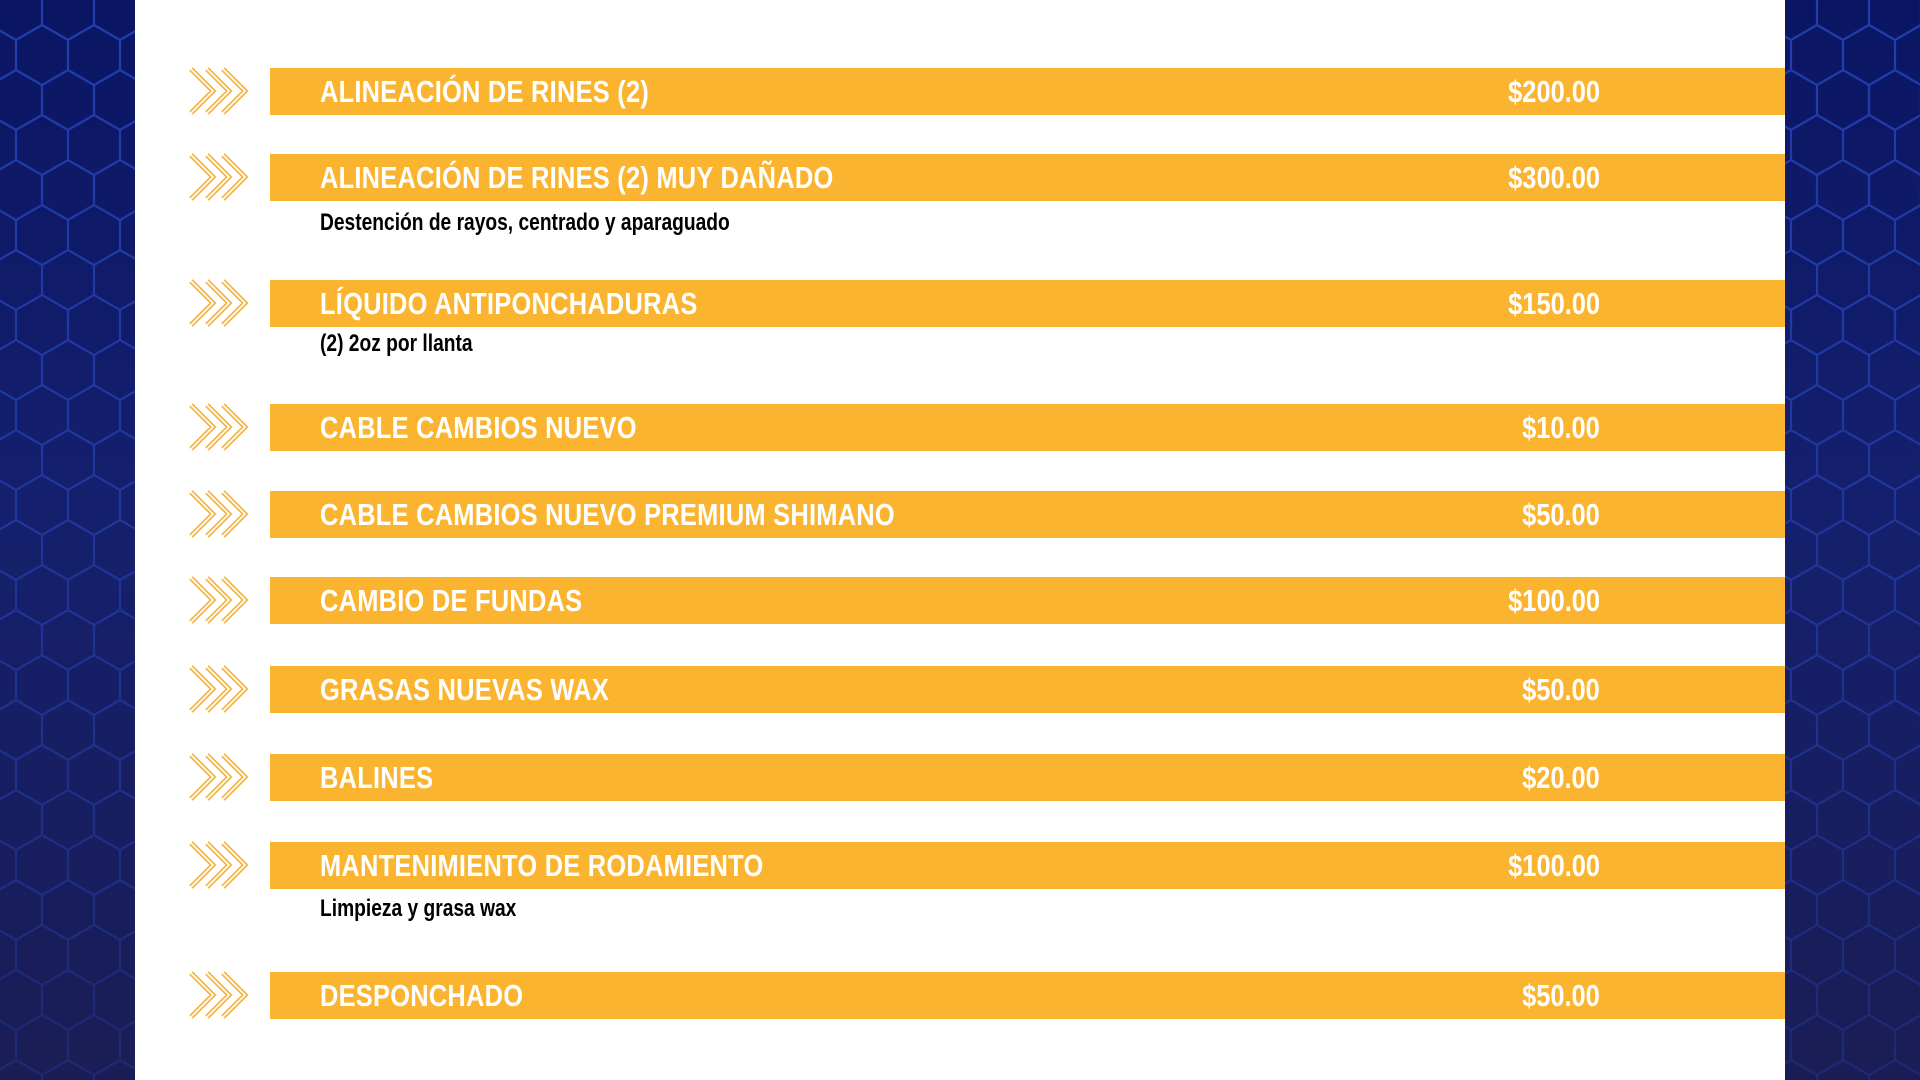 This screenshot has width=1920, height=1080. I want to click on item-name: LÍQUIDO ANTIPONCHADURAS, so click(509, 303).